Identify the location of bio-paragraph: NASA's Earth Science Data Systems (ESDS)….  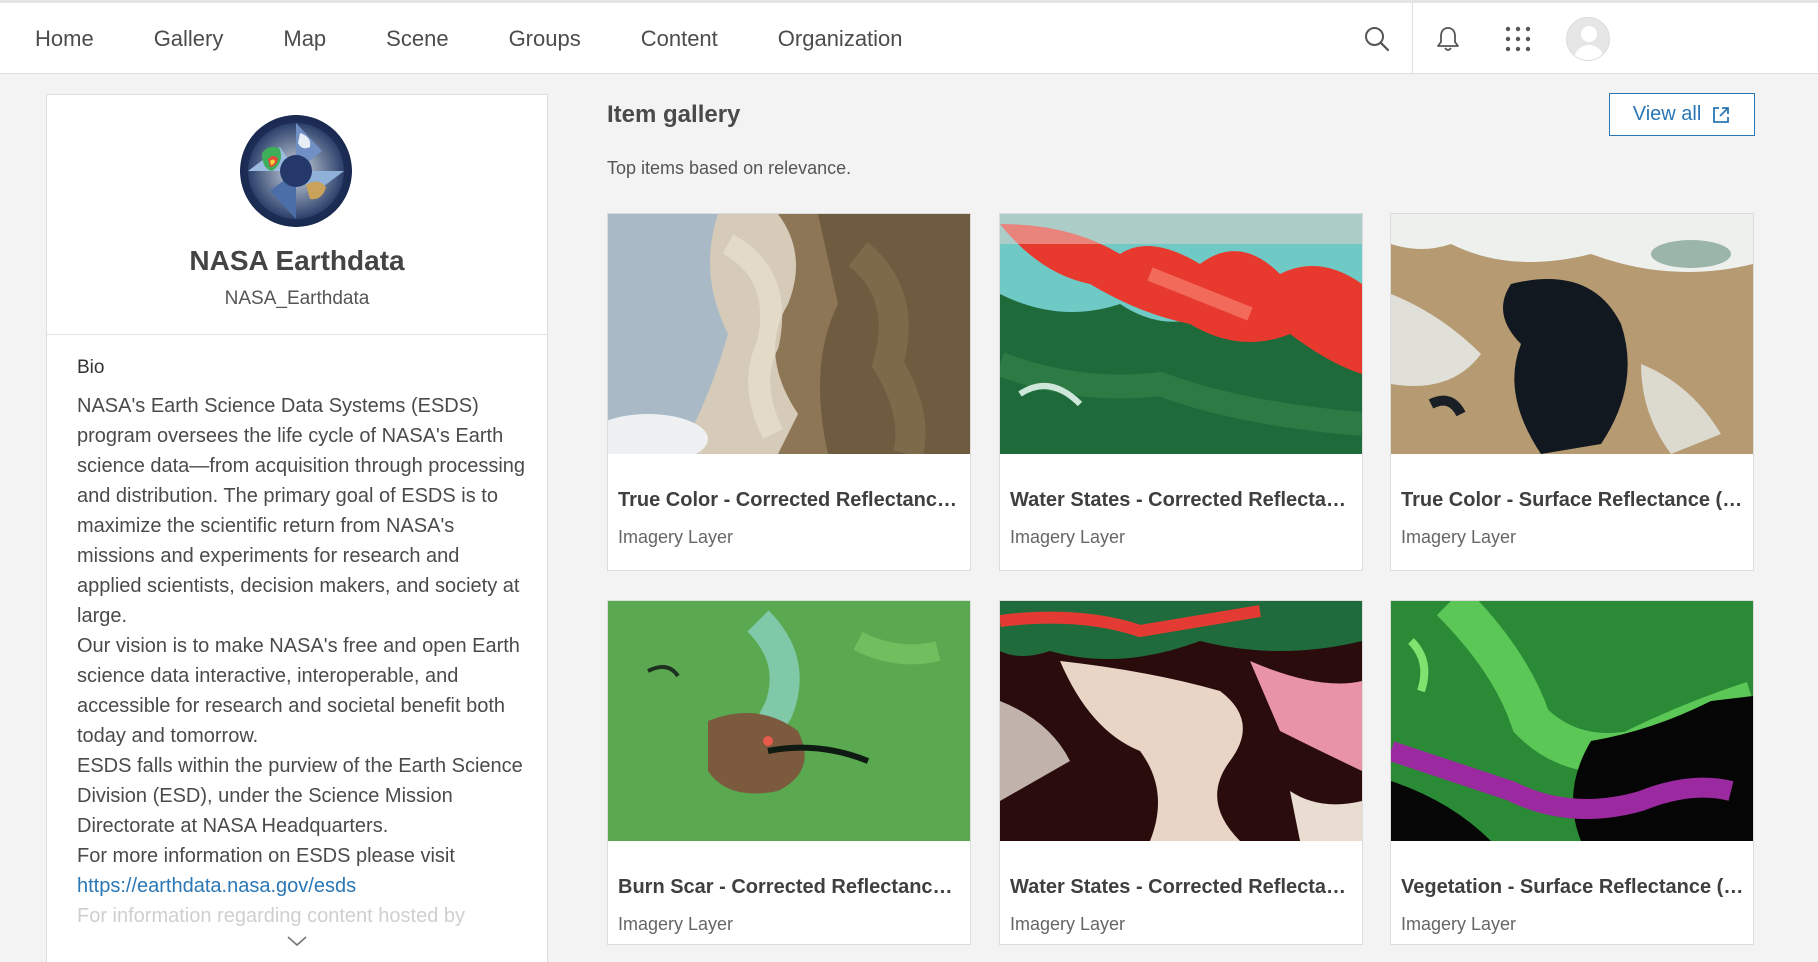
(301, 511).